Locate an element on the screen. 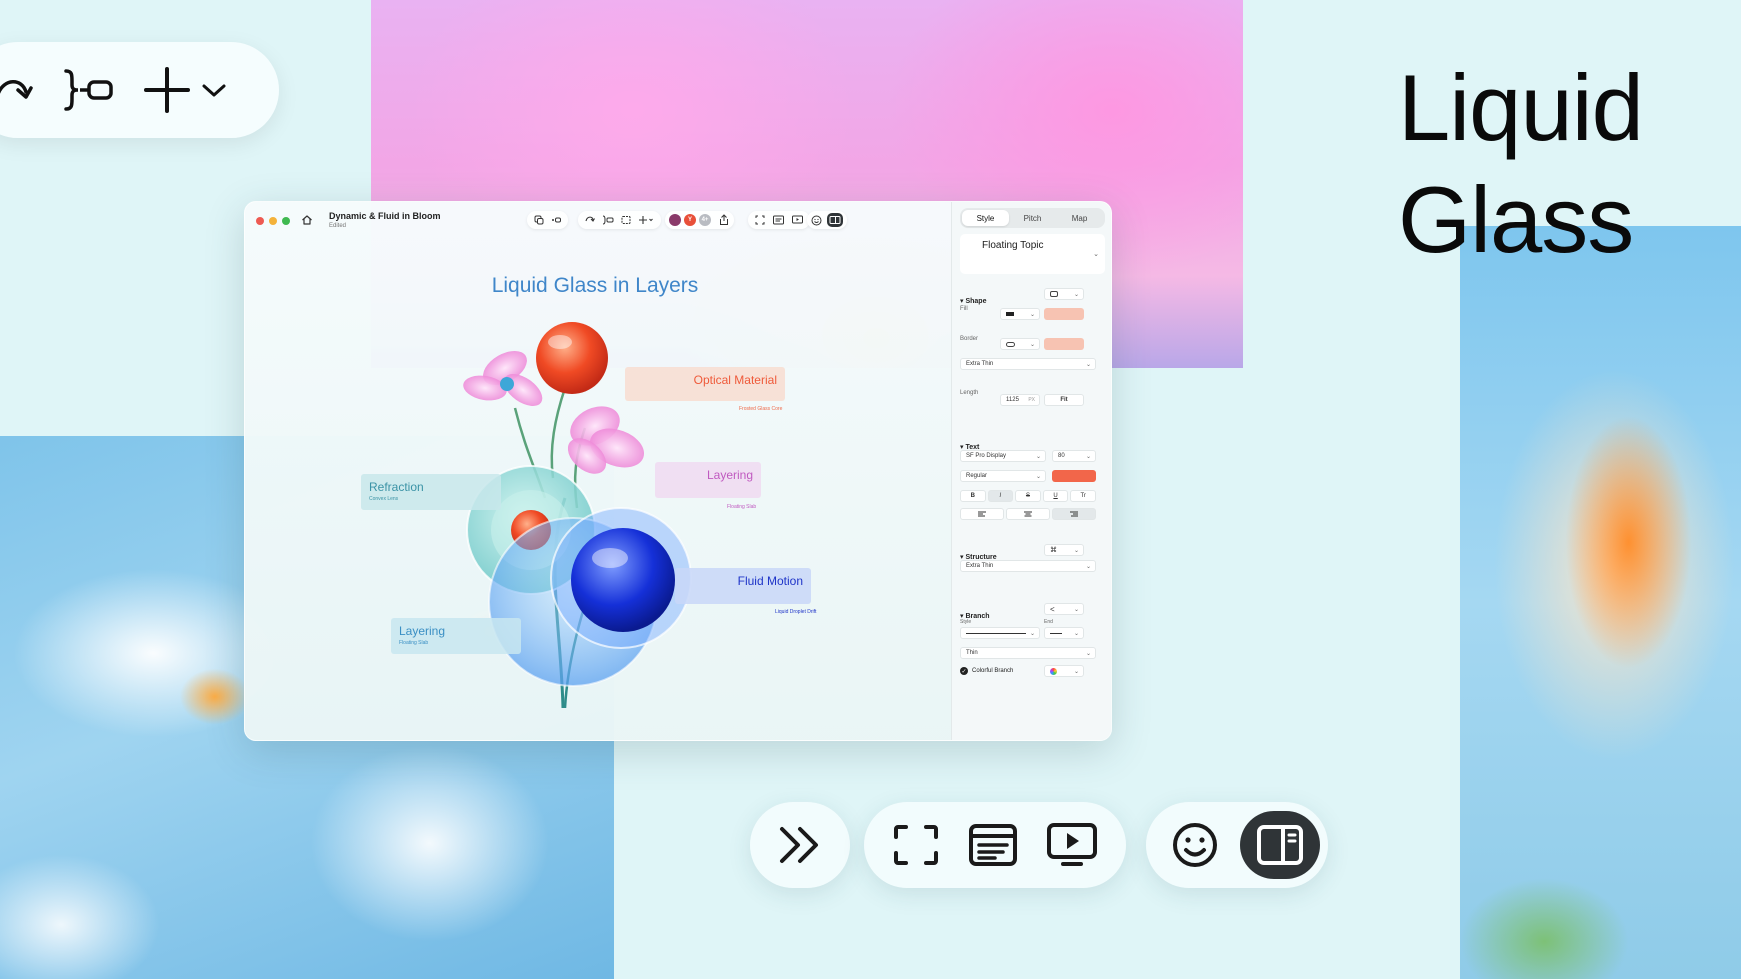 The image size is (1741, 979). zoom-window-button is located at coordinates (286, 221).